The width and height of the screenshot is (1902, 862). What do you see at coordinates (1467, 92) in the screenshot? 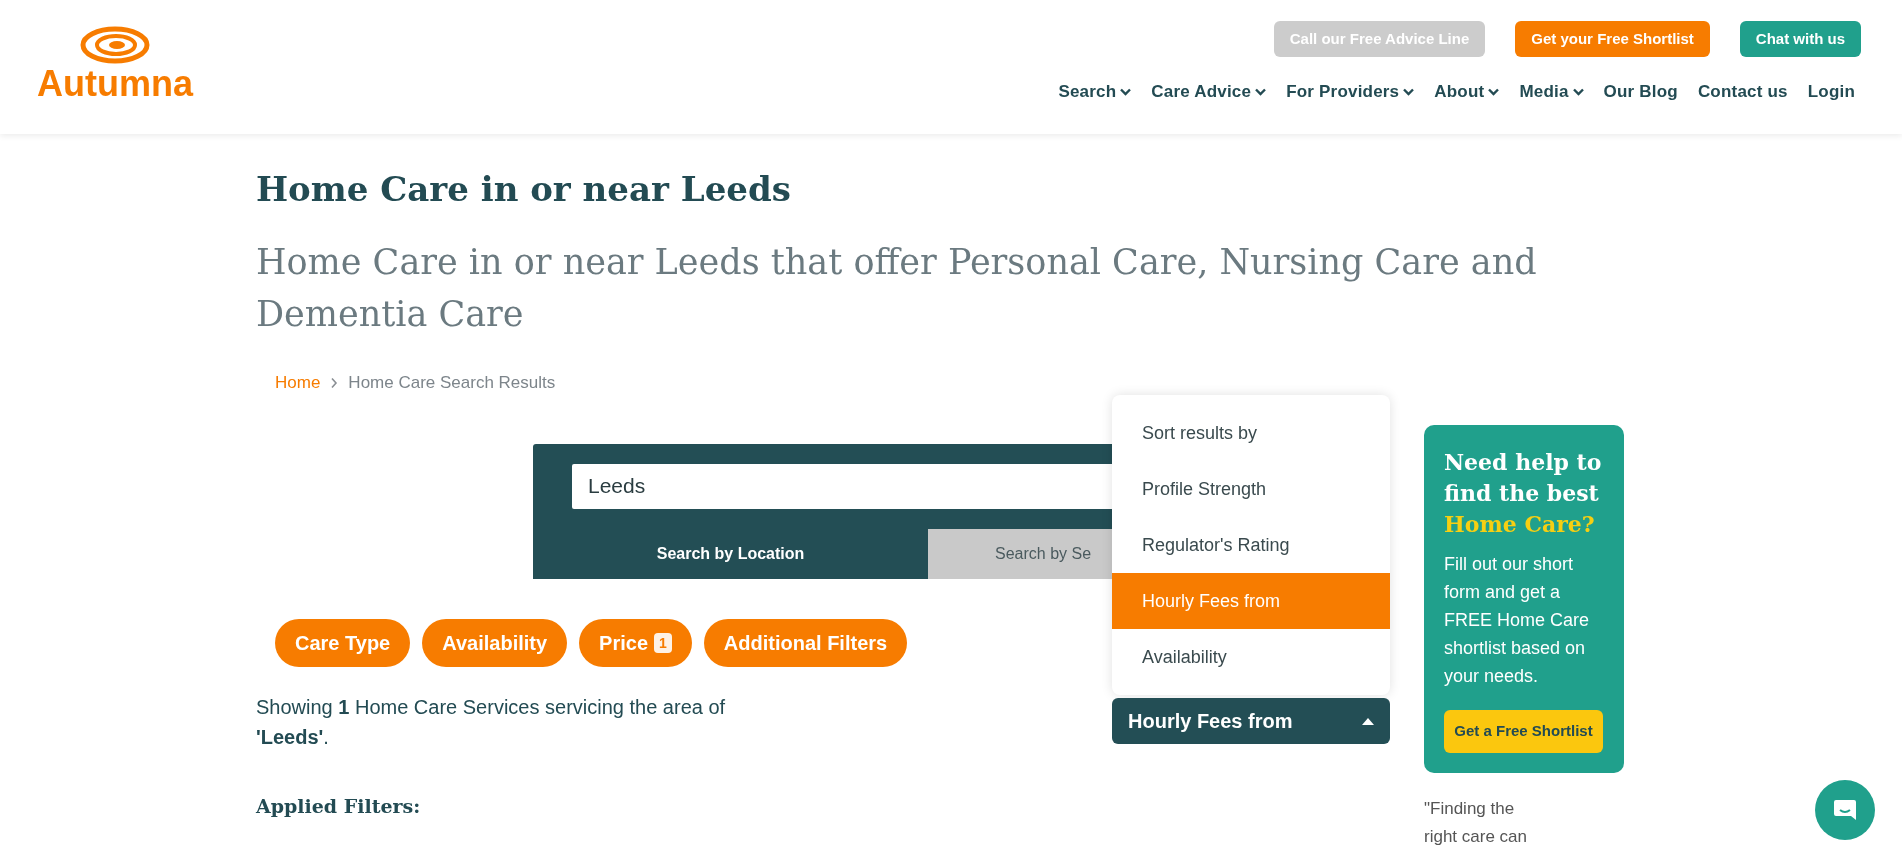
I see `nav-link: About` at bounding box center [1467, 92].